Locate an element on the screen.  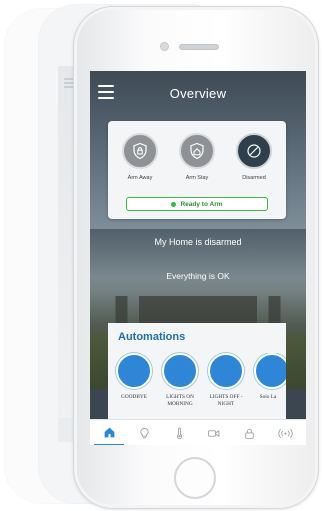
tab-climate is located at coordinates (179, 432).